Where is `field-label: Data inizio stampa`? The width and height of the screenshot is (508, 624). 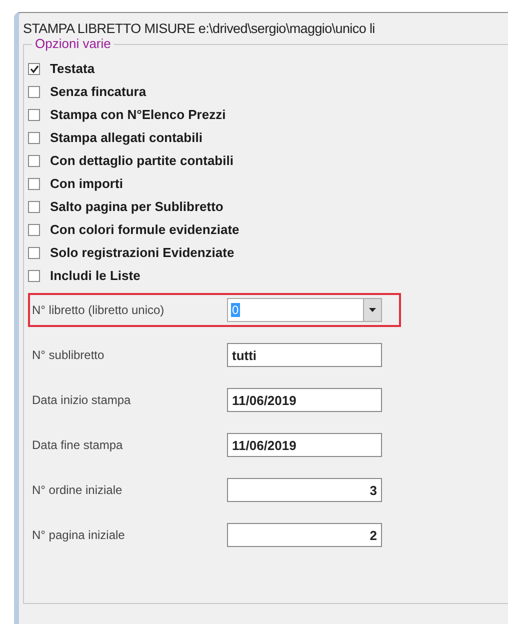 field-label: Data inizio stampa is located at coordinates (82, 400).